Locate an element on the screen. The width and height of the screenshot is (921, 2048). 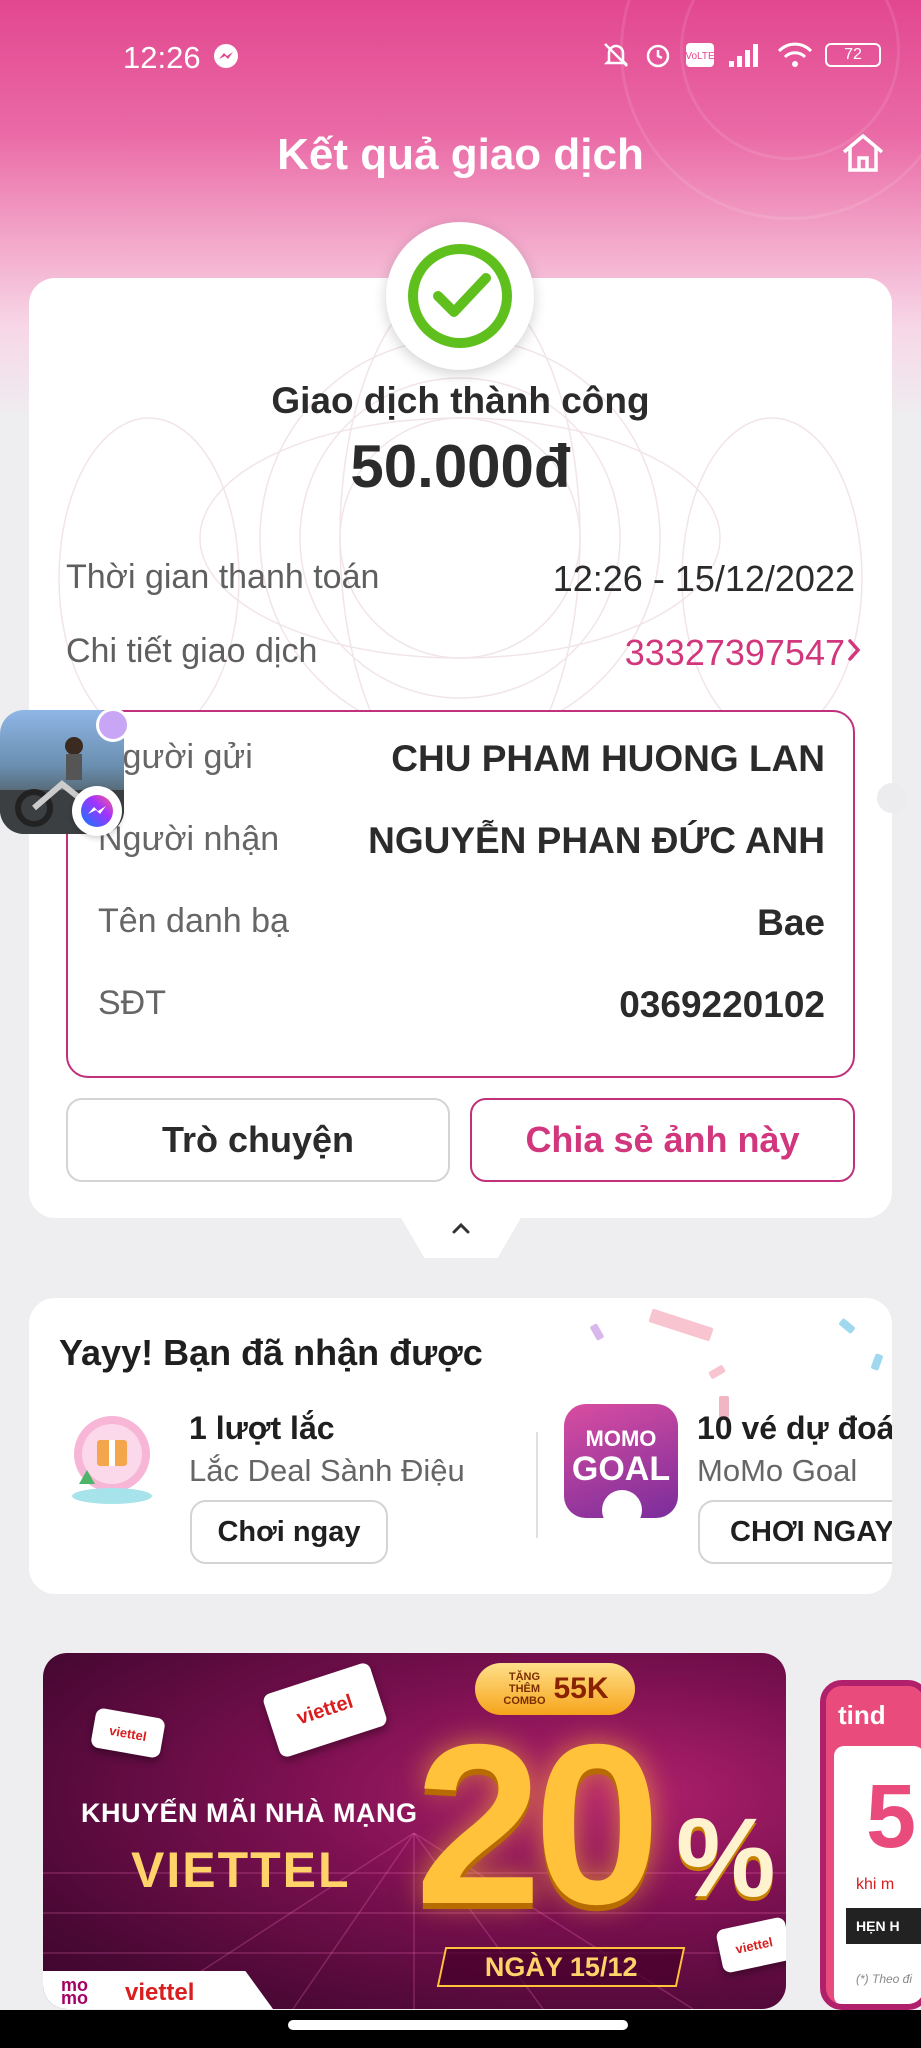
messenger-notification-icon is located at coordinates (226, 58).